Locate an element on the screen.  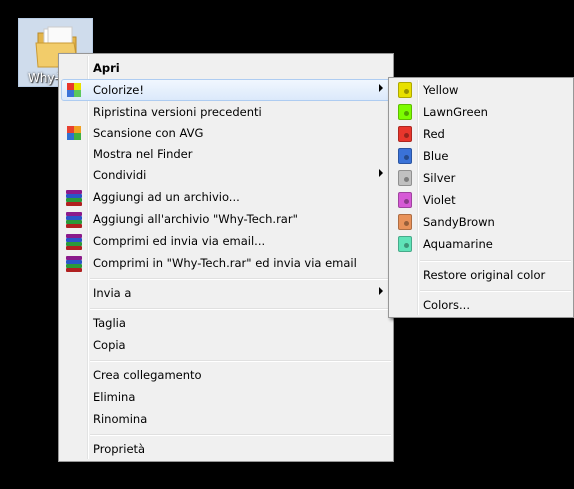
menu-item-restore-original-color: Restore original color is located at coordinates (481, 275).